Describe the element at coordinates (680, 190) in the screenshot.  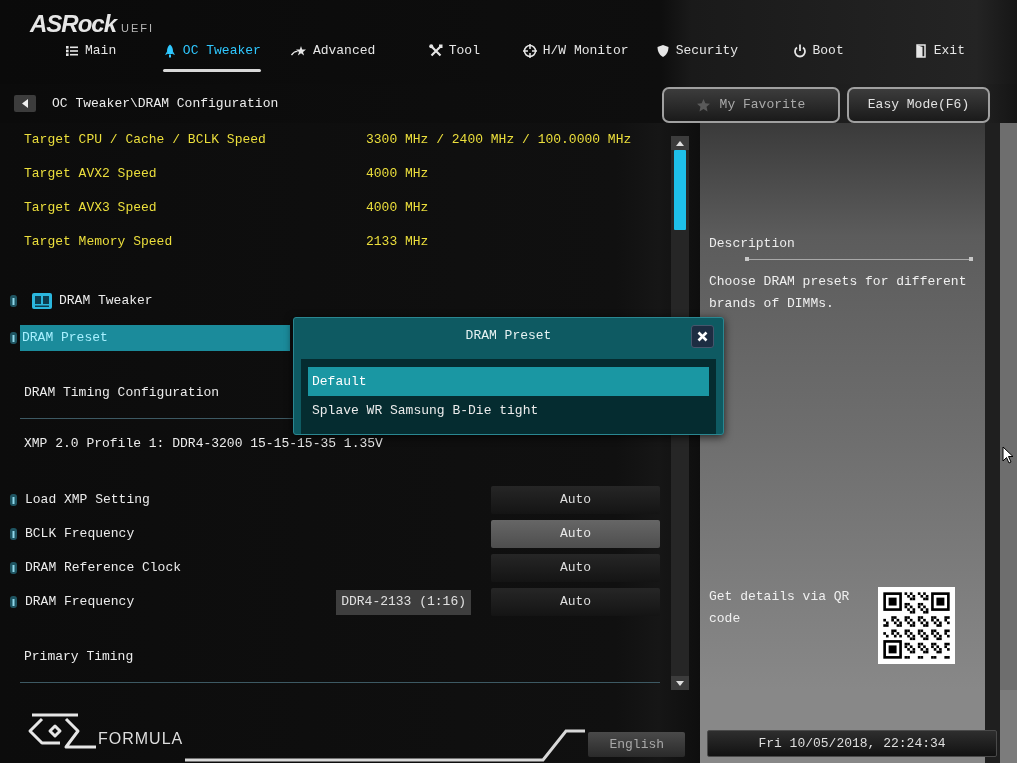
I see `scrollbar-thumb` at that location.